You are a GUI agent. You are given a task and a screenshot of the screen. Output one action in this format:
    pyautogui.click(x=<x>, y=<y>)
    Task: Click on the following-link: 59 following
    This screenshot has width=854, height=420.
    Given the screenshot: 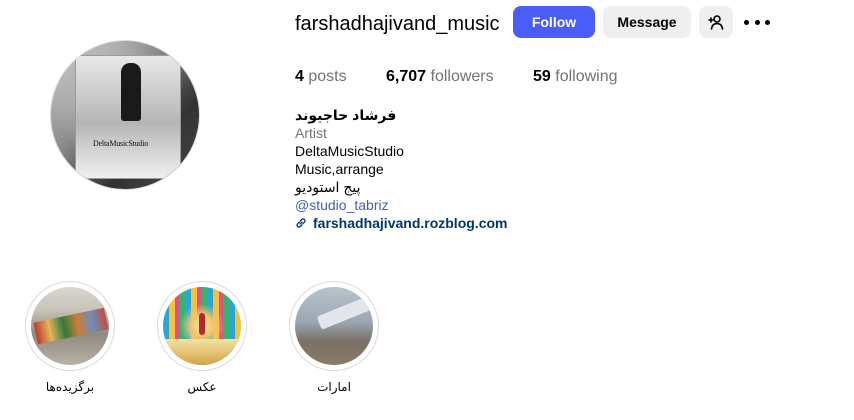 What is the action you would take?
    pyautogui.click(x=575, y=77)
    